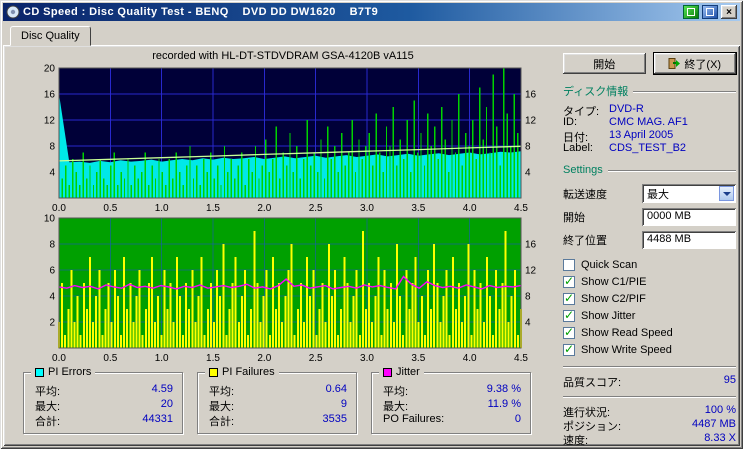 This screenshot has width=743, height=449. I want to click on position-value: 4487 MB, so click(713, 424).